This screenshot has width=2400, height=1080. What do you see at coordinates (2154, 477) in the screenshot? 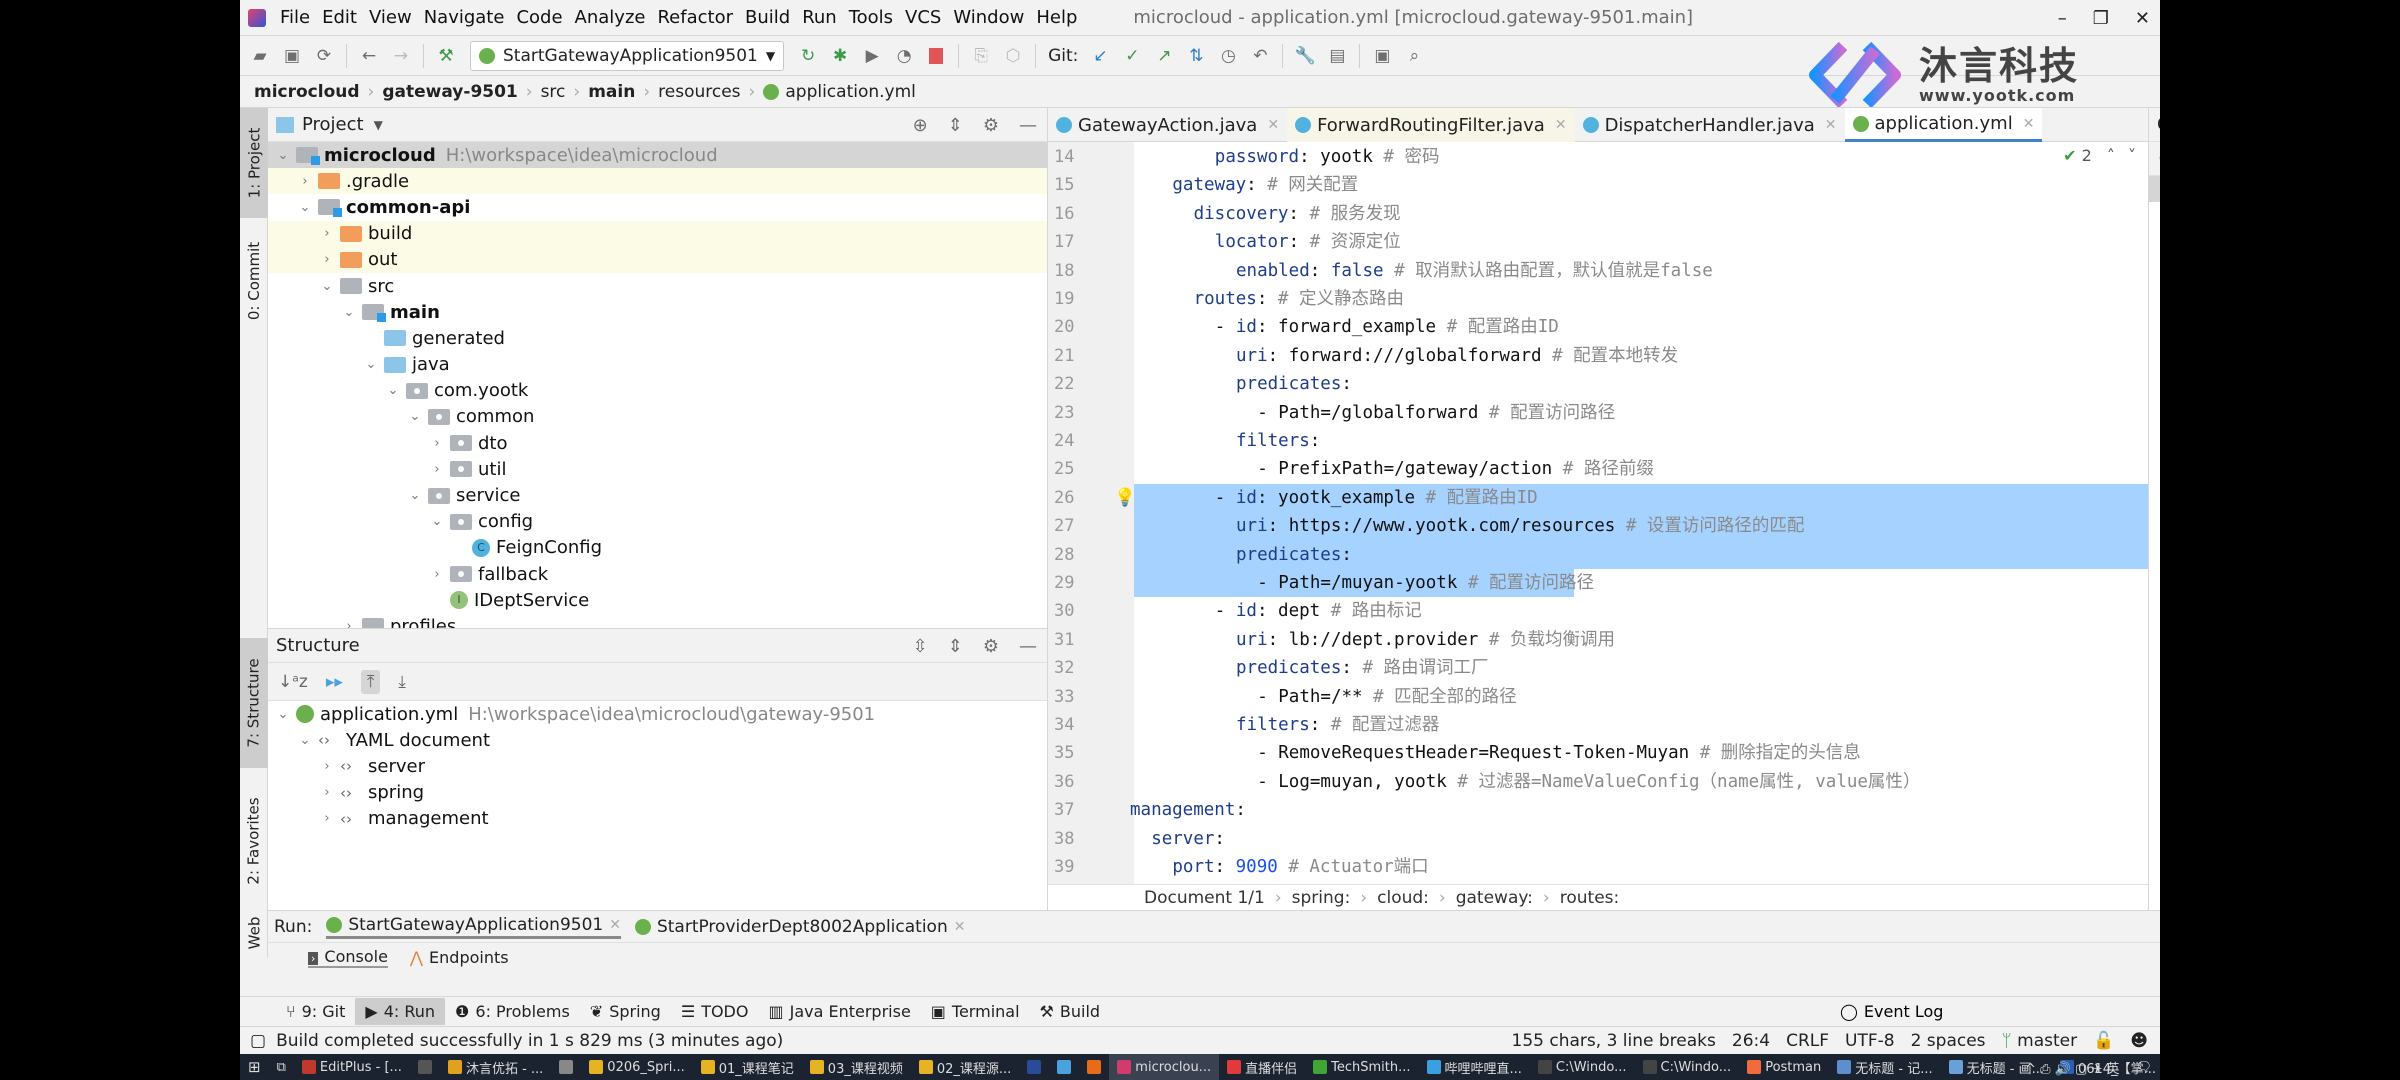
I see `gradle-tree-item: ⚙assemble` at bounding box center [2154, 477].